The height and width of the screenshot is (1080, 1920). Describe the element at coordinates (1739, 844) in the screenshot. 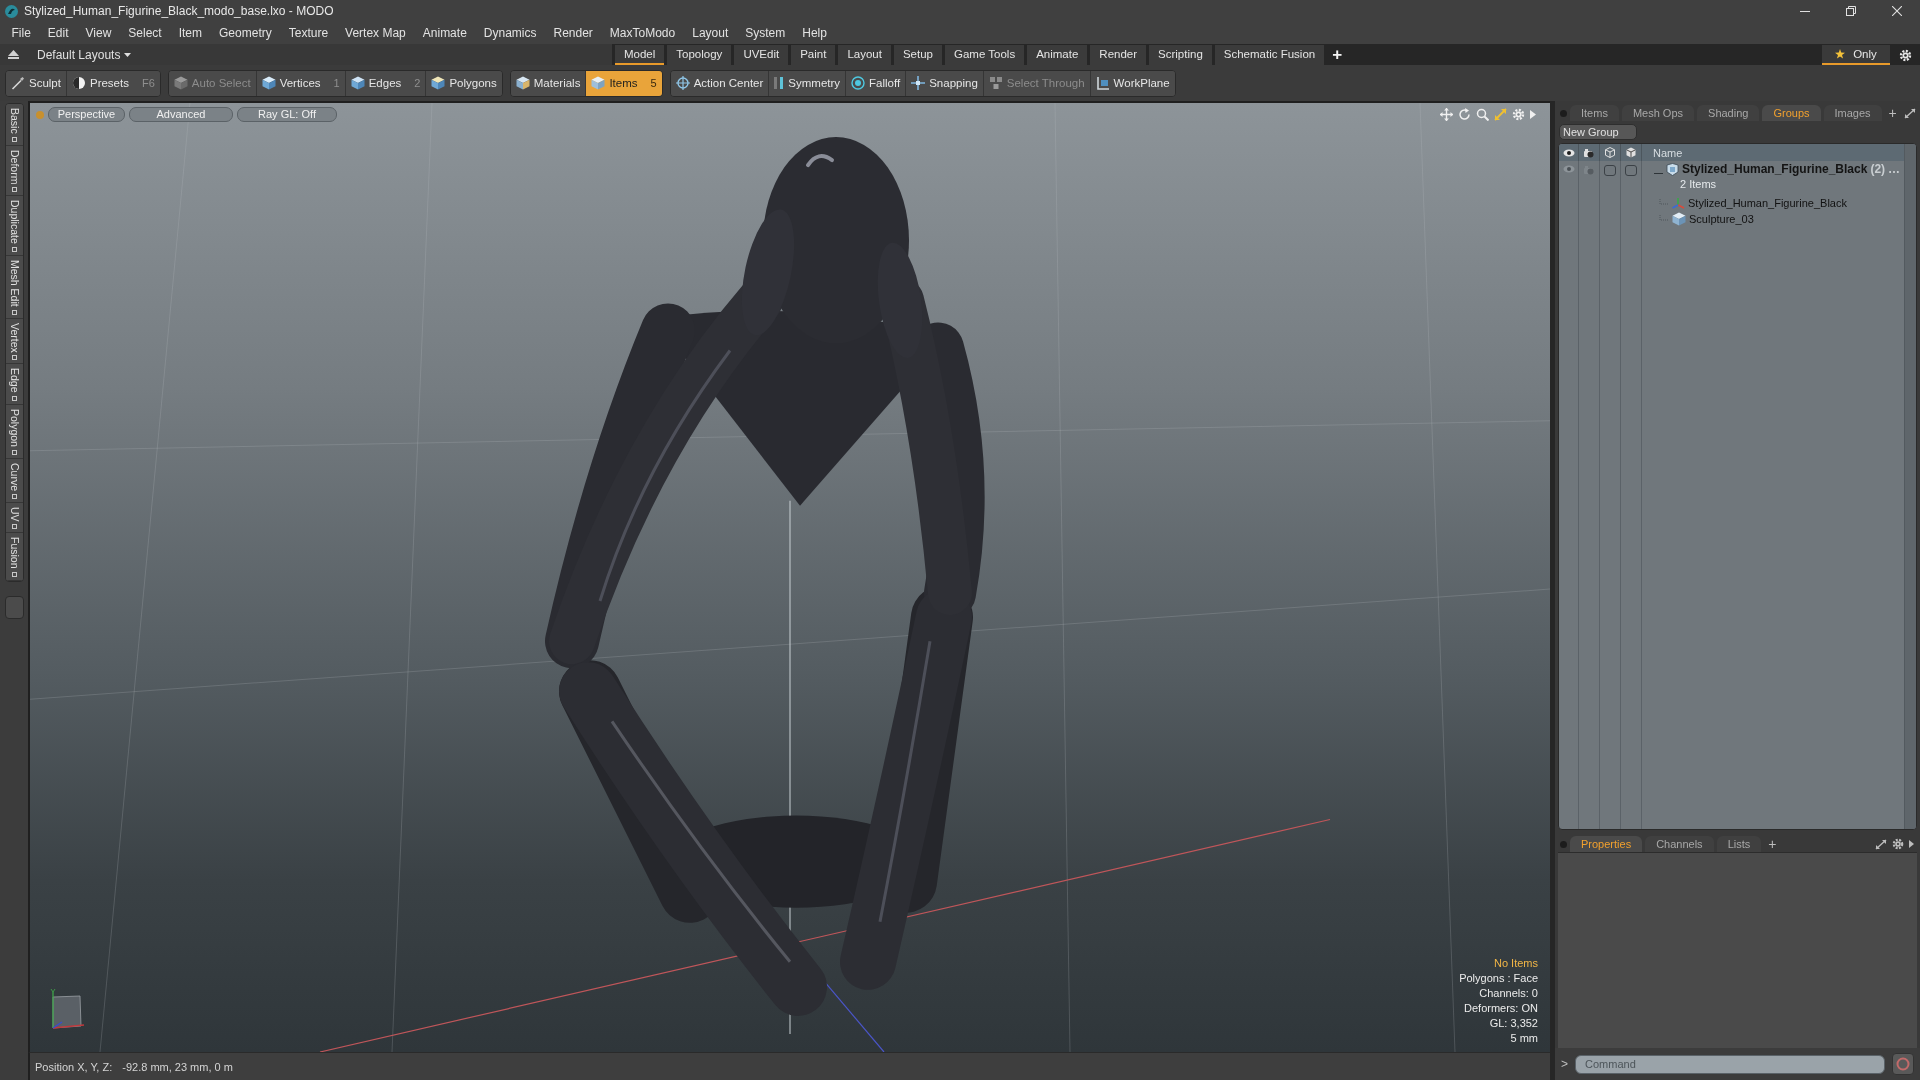

I see `panel-tab: Lists` at that location.